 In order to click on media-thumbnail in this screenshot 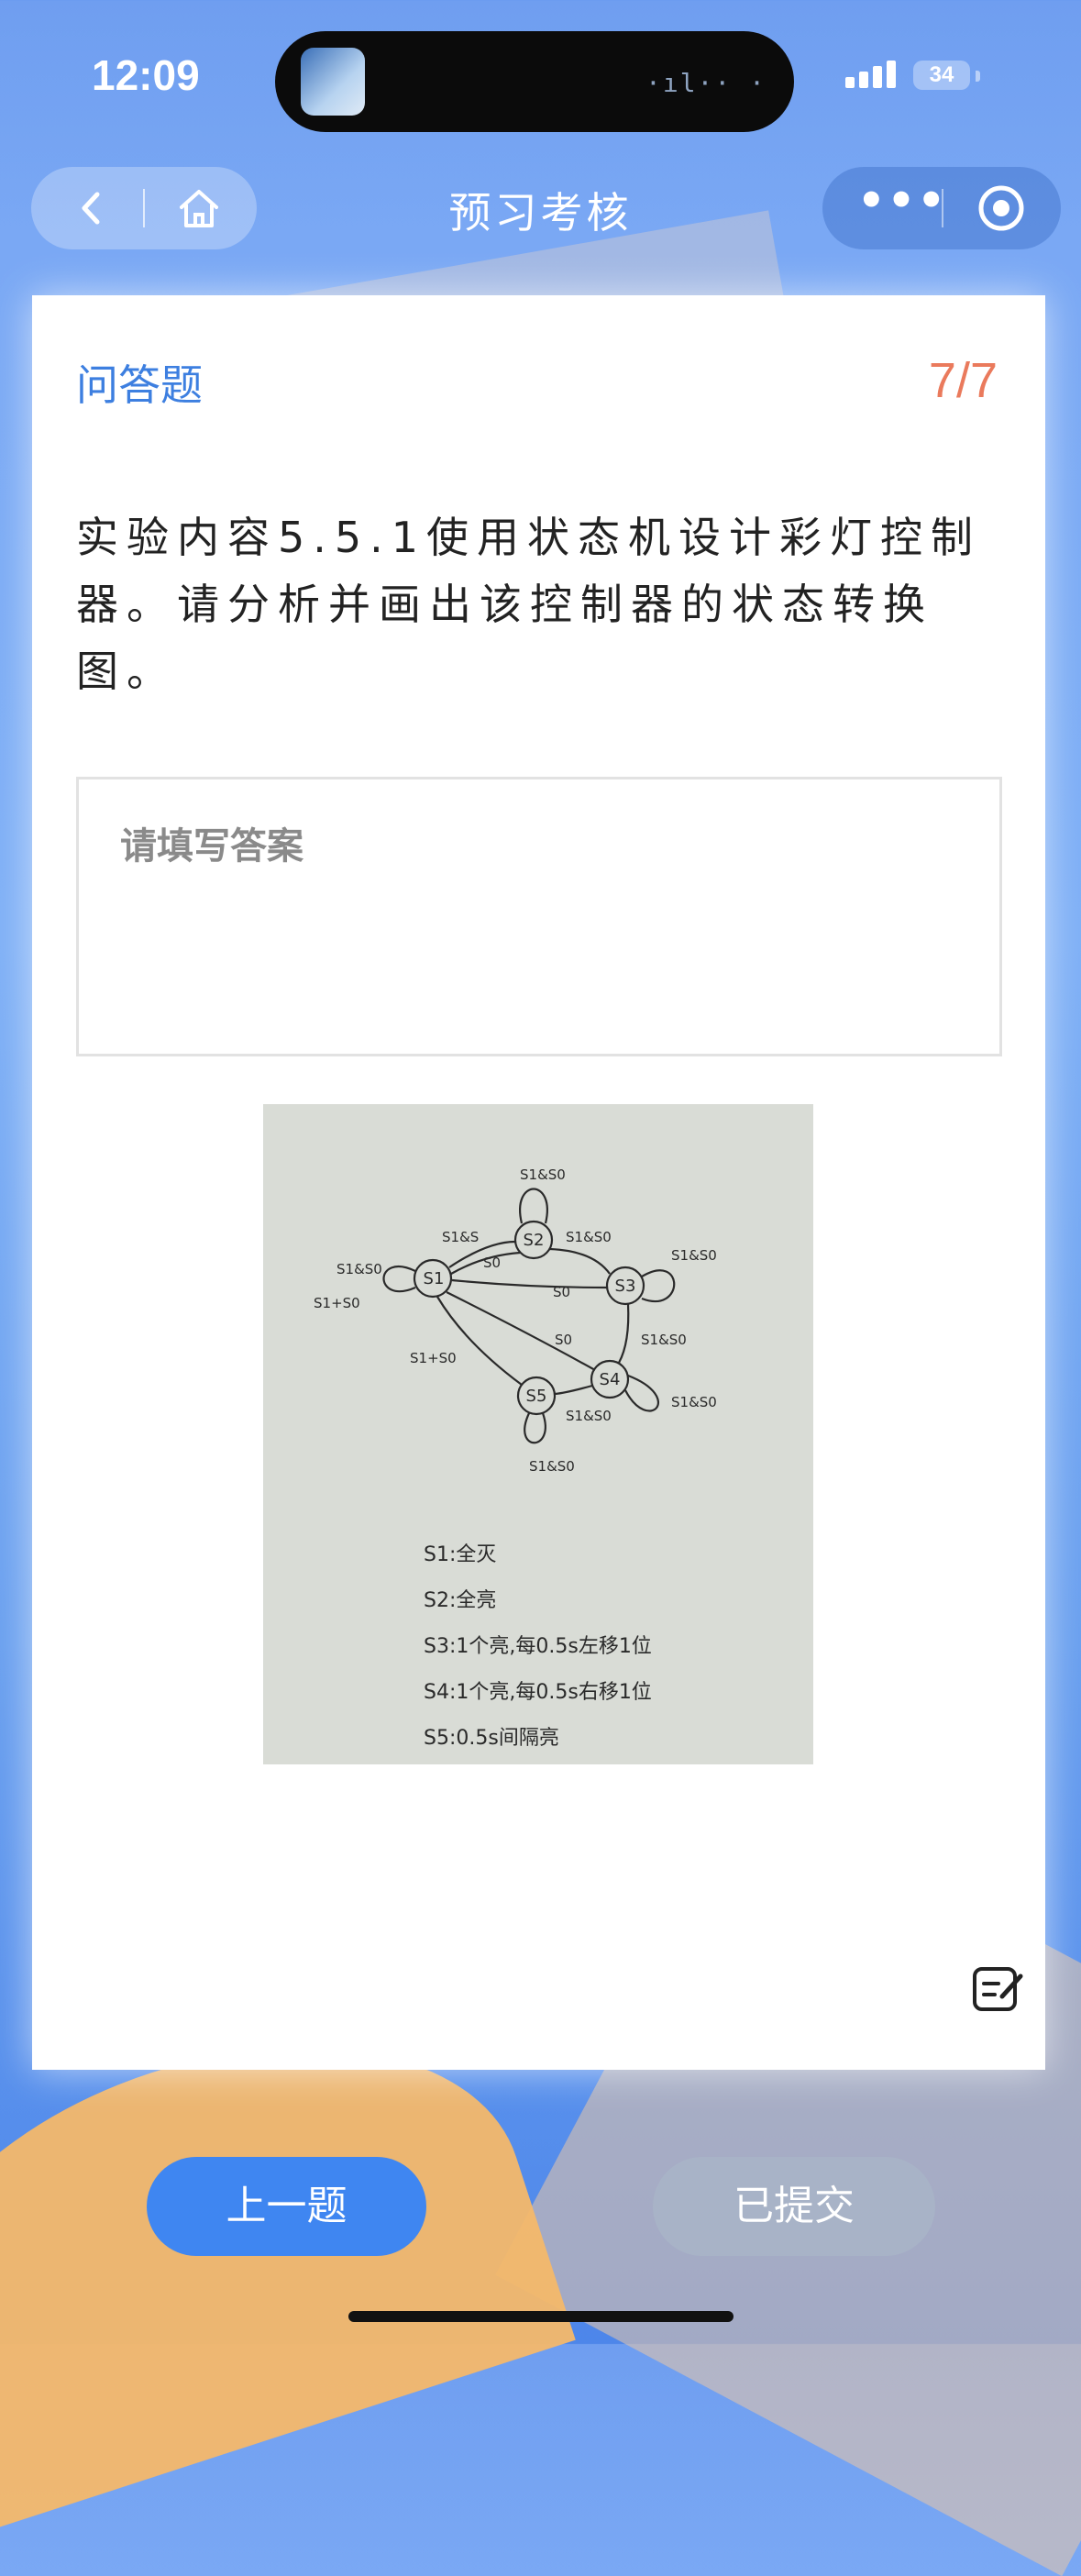, I will do `click(333, 82)`.